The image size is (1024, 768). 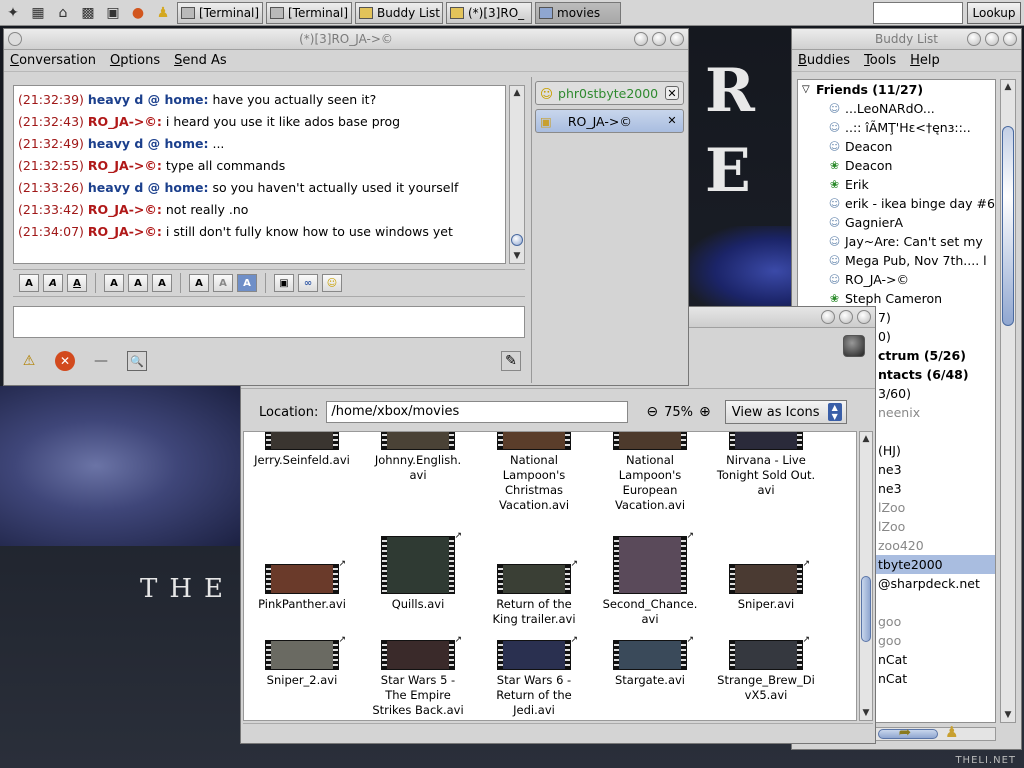 What do you see at coordinates (896, 184) in the screenshot?
I see `buddy-item: ❀ Erik` at bounding box center [896, 184].